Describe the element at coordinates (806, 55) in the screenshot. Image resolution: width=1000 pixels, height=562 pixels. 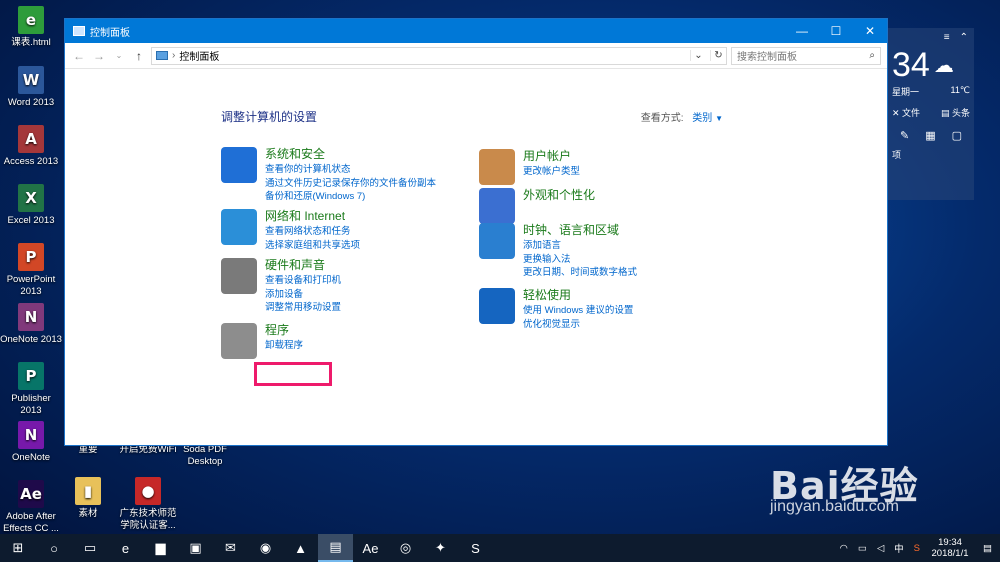
I see `search-input: 搜索控制面板 ⌕` at that location.